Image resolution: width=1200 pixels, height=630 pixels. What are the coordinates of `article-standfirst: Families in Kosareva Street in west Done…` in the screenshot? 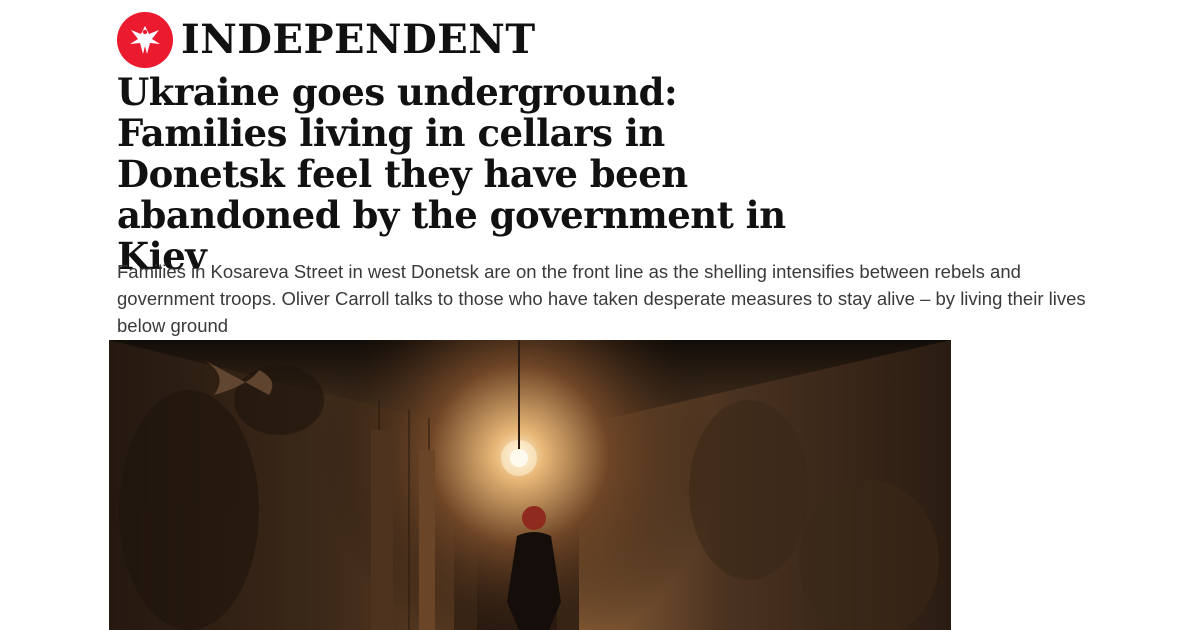 It's located at (601, 298).